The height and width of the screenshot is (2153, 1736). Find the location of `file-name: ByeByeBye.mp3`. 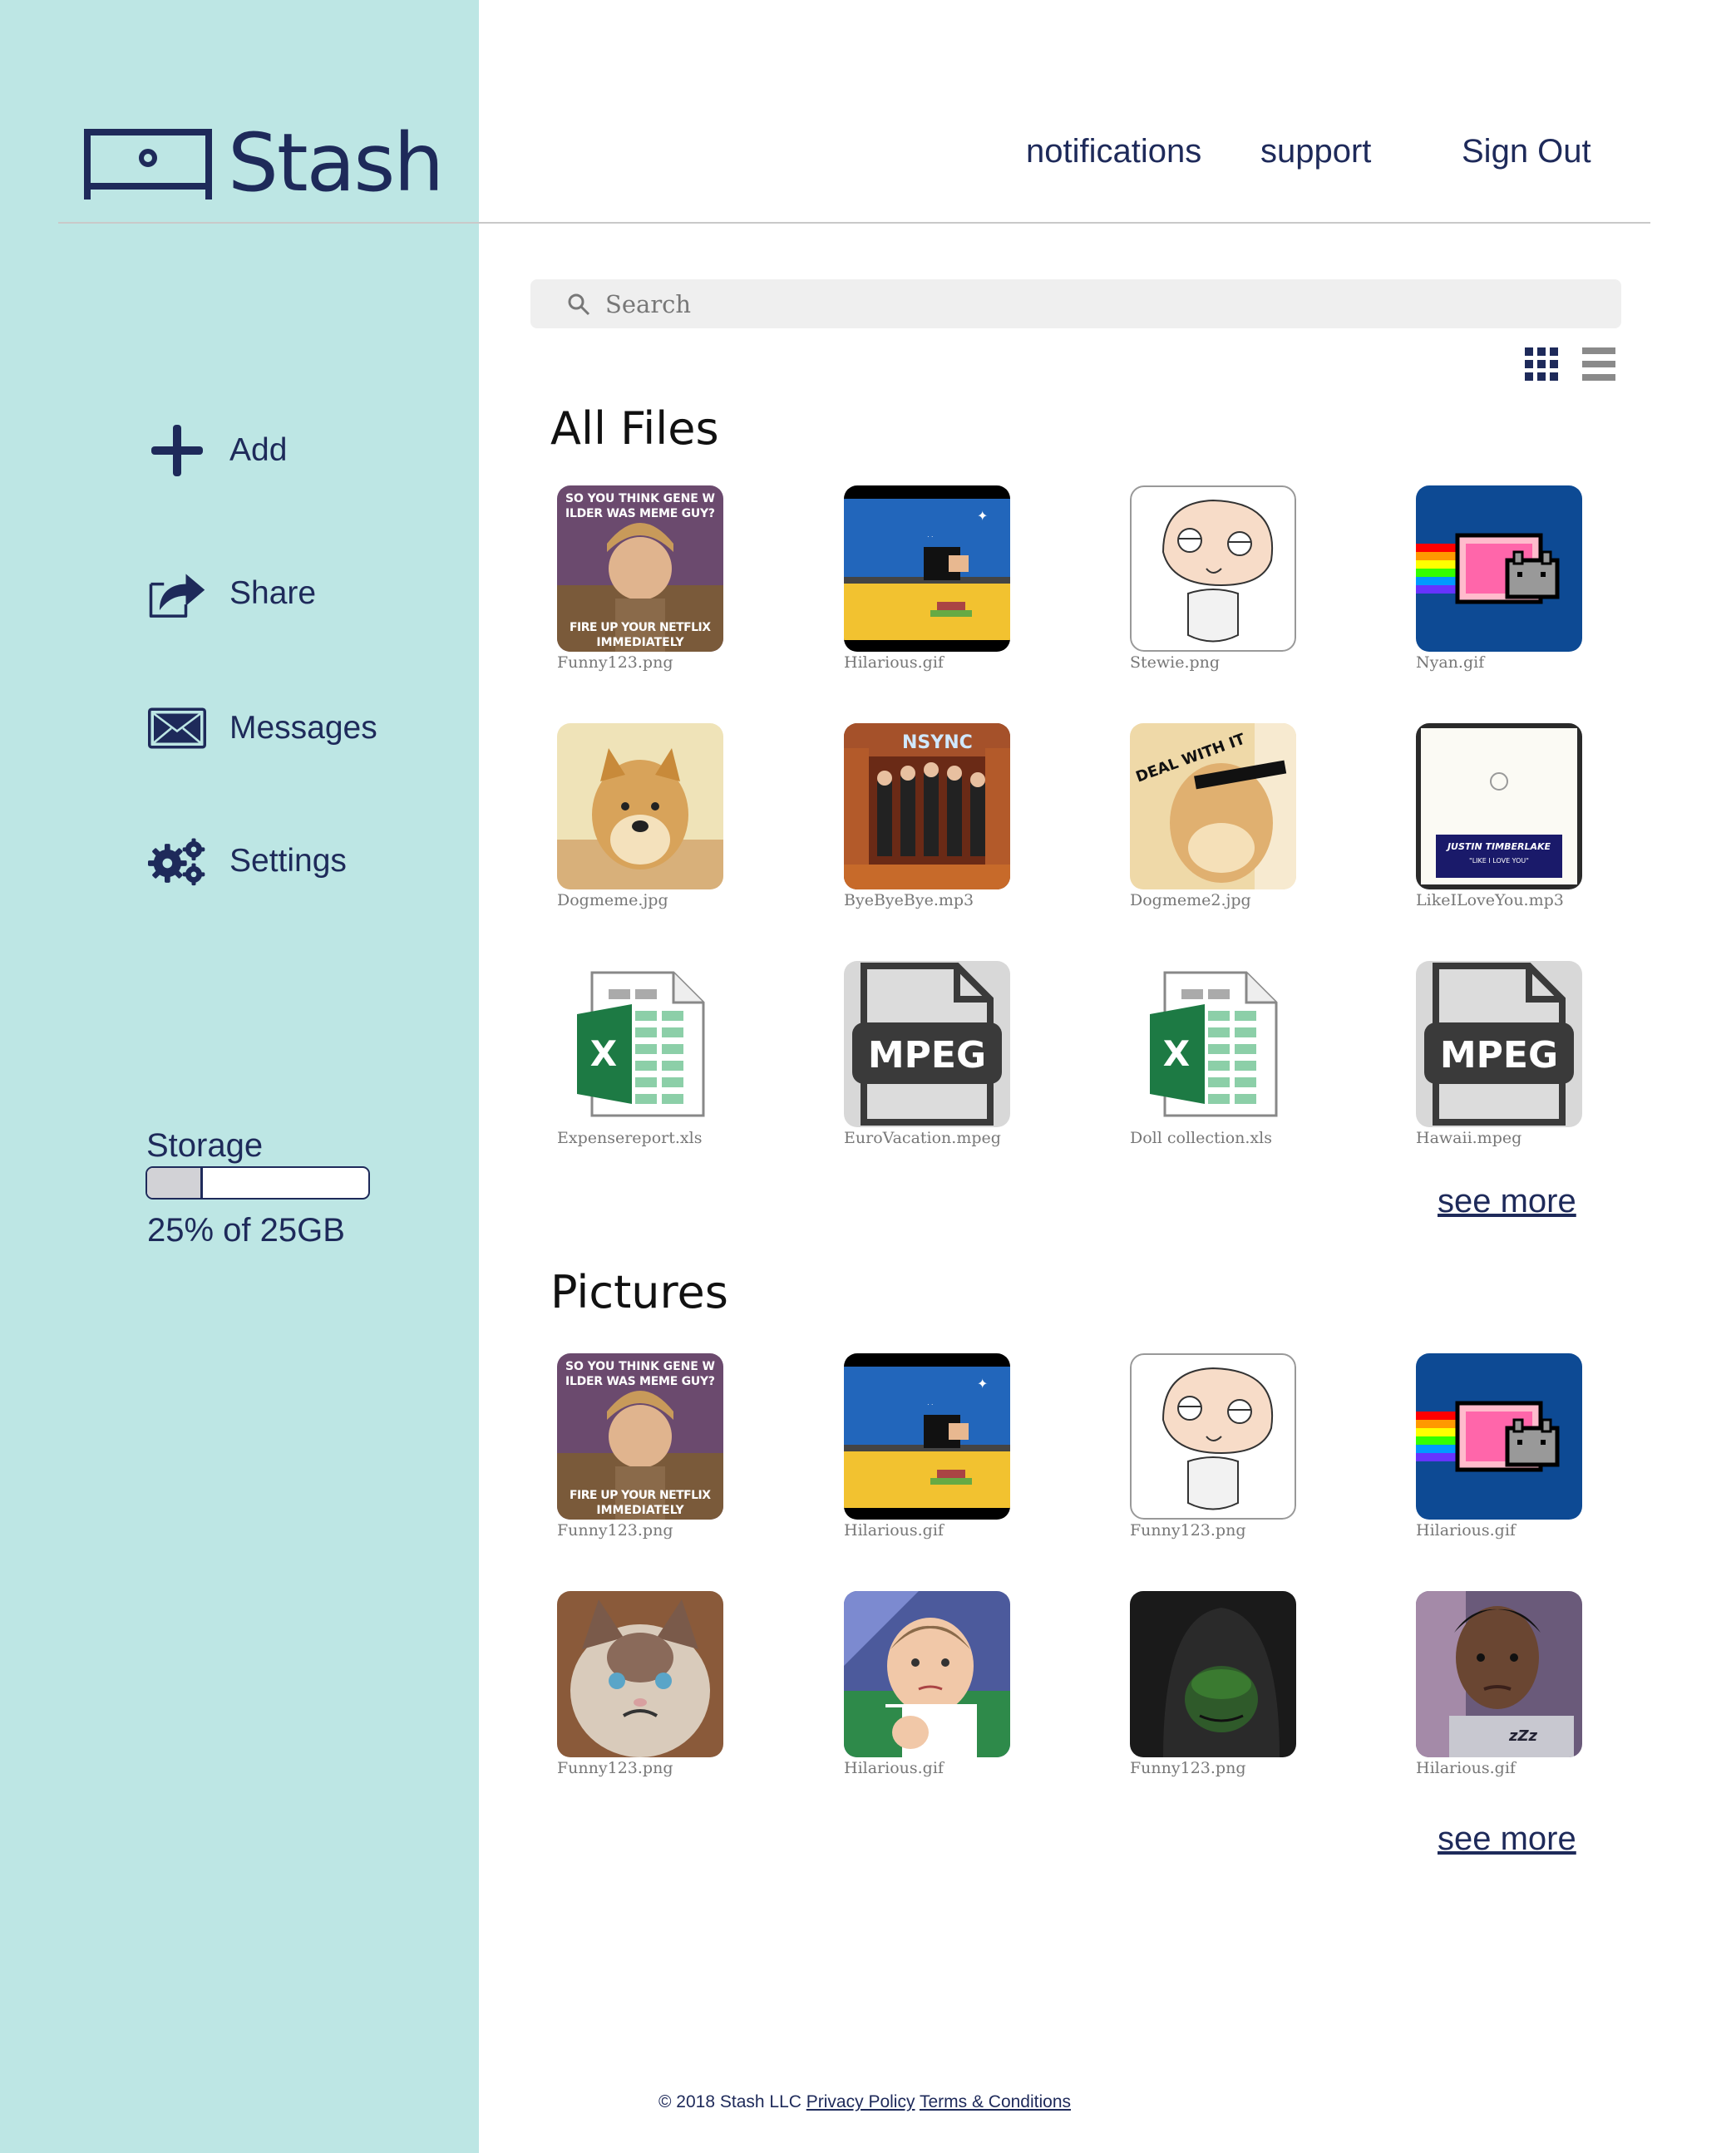

file-name: ByeByeBye.mp3 is located at coordinates (909, 900).